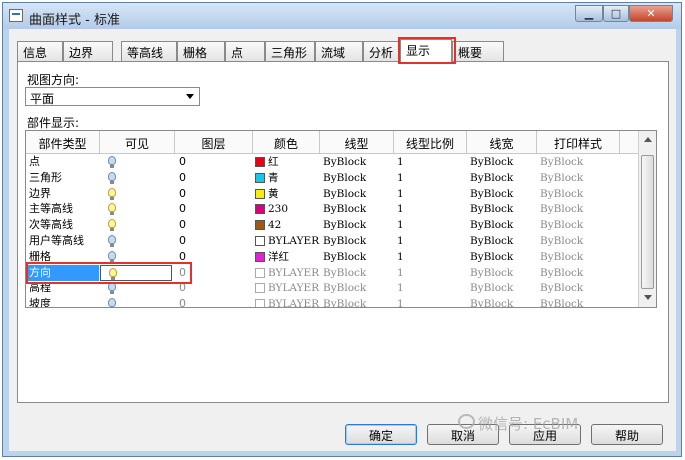  What do you see at coordinates (40, 51) in the screenshot?
I see `tab-0: 信息` at bounding box center [40, 51].